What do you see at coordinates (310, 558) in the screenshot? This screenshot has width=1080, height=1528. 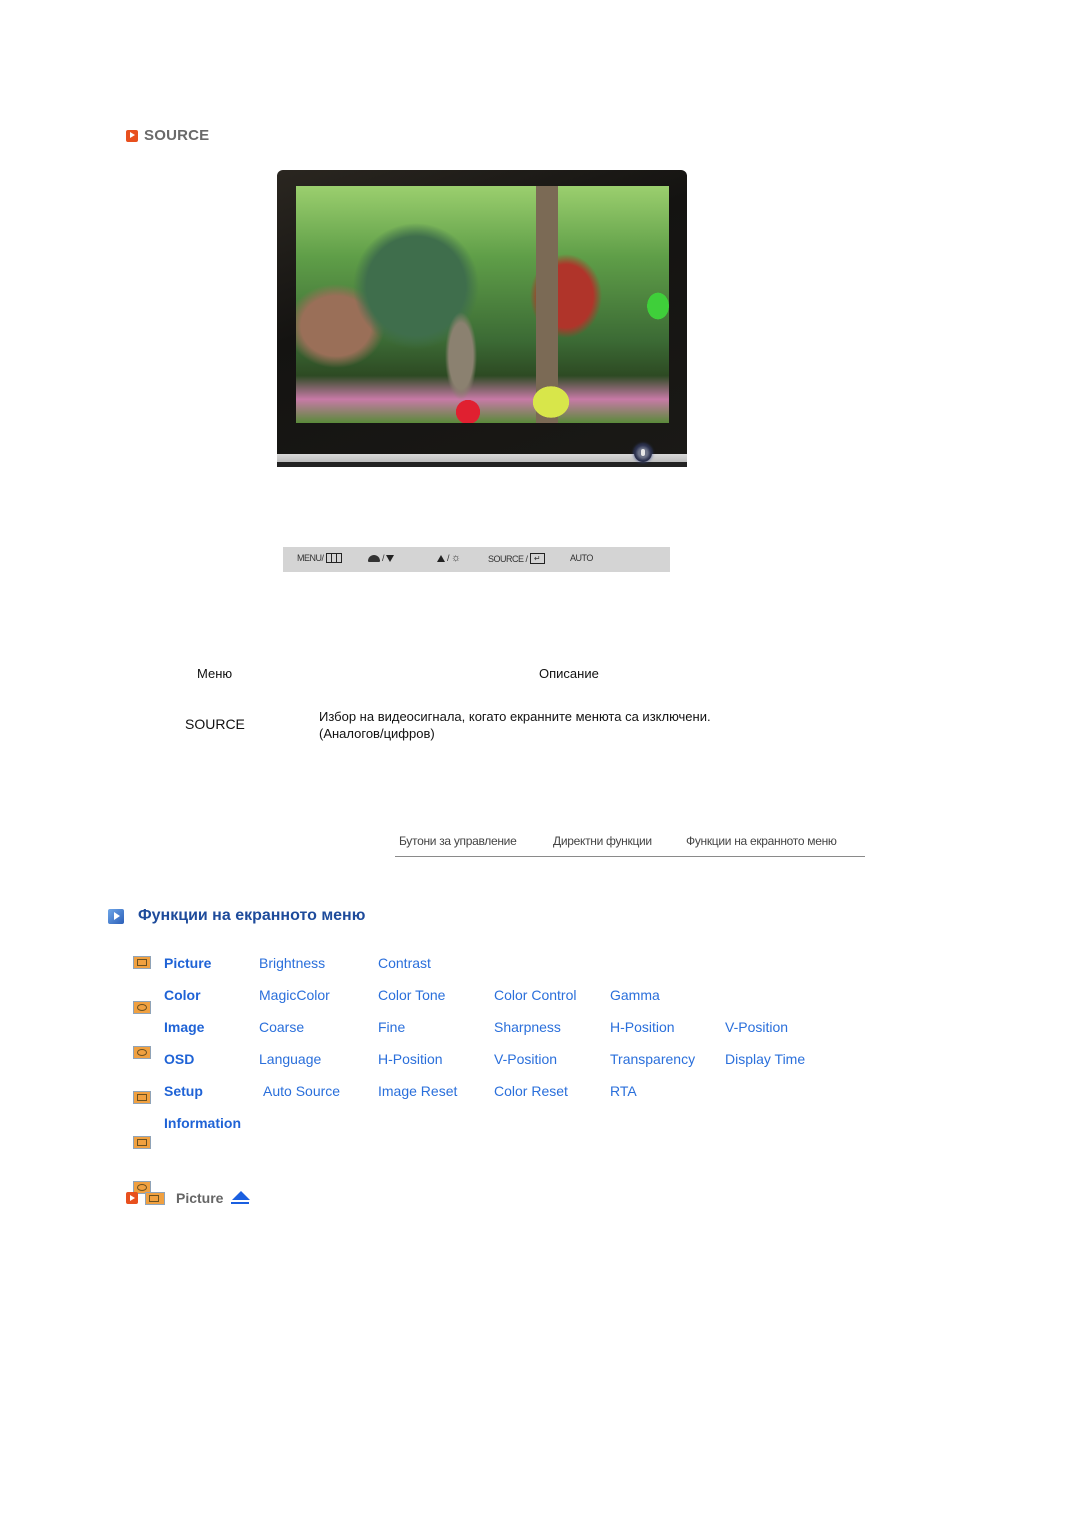 I see `control-menu-label: MENU/` at bounding box center [310, 558].